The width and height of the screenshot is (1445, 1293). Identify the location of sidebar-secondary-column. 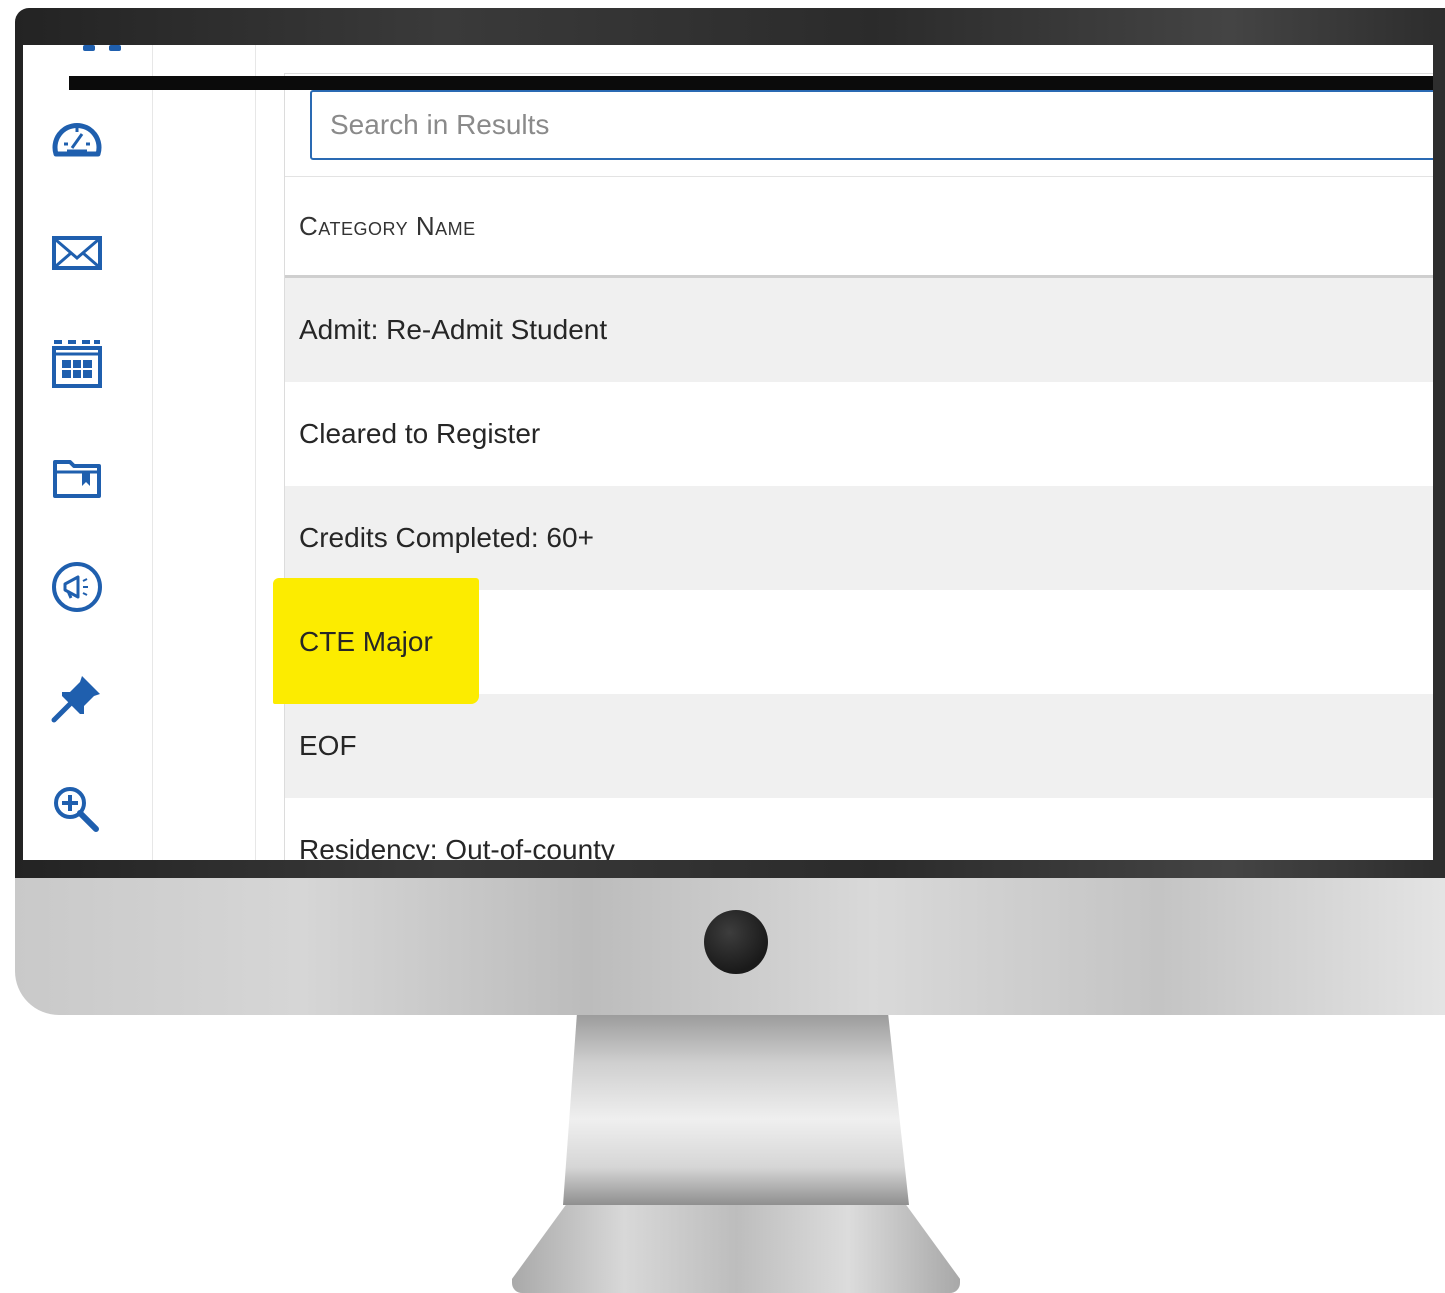
(204, 452).